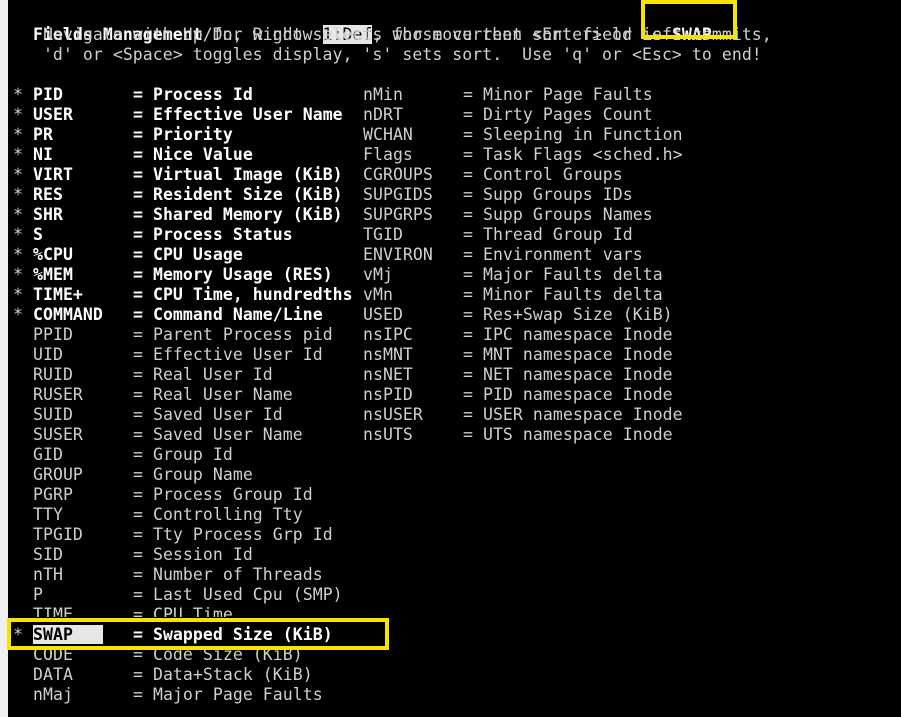 This screenshot has height=717, width=901. I want to click on field-row: SID = Session Id, so click(183, 555).